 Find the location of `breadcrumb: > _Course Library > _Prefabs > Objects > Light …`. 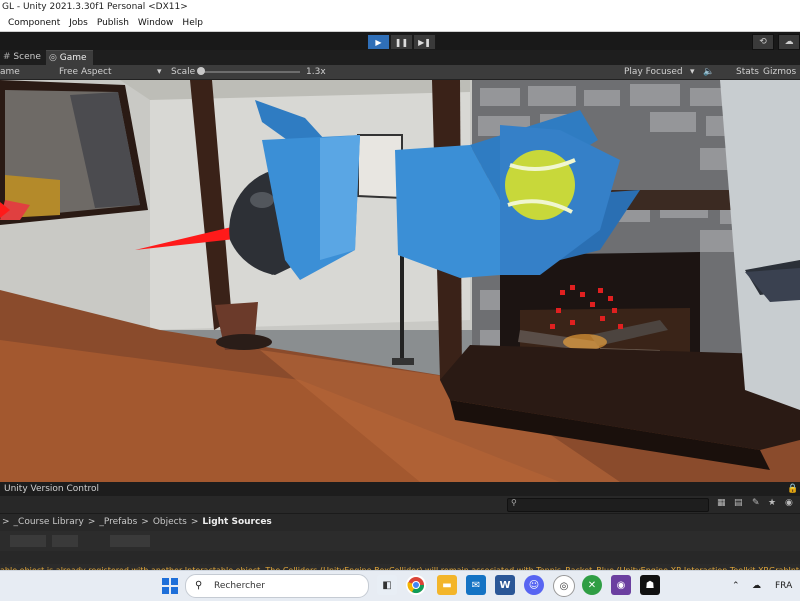

breadcrumb: > _Course Library > _Prefabs > Objects > Light … is located at coordinates (137, 522).